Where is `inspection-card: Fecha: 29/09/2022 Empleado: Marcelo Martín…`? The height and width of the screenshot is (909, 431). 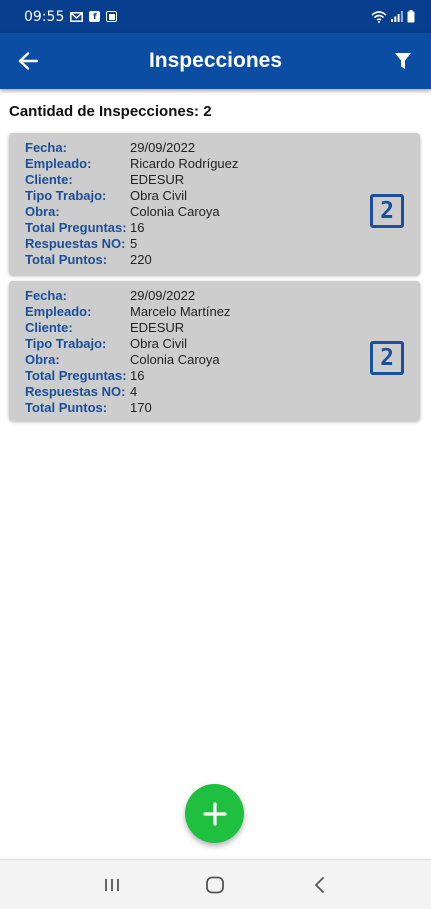
inspection-card: Fecha: 29/09/2022 Empleado: Marcelo Martín… is located at coordinates (214, 351).